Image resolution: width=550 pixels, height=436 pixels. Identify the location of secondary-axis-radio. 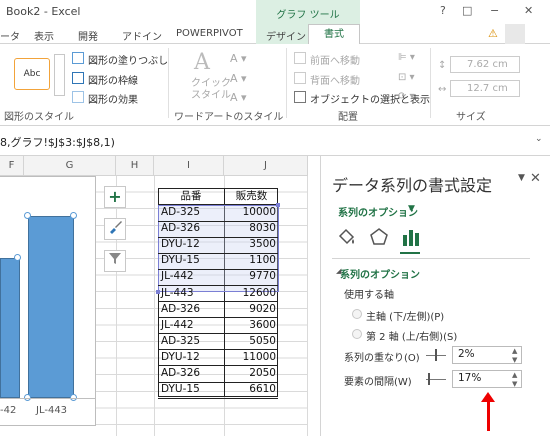
(357, 334).